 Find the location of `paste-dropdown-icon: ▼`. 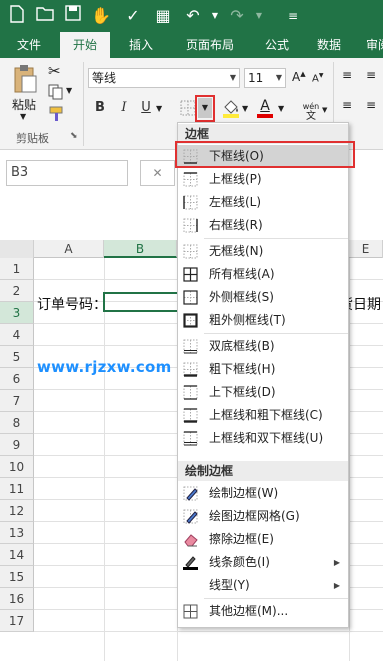

paste-dropdown-icon: ▼ is located at coordinates (23, 116).